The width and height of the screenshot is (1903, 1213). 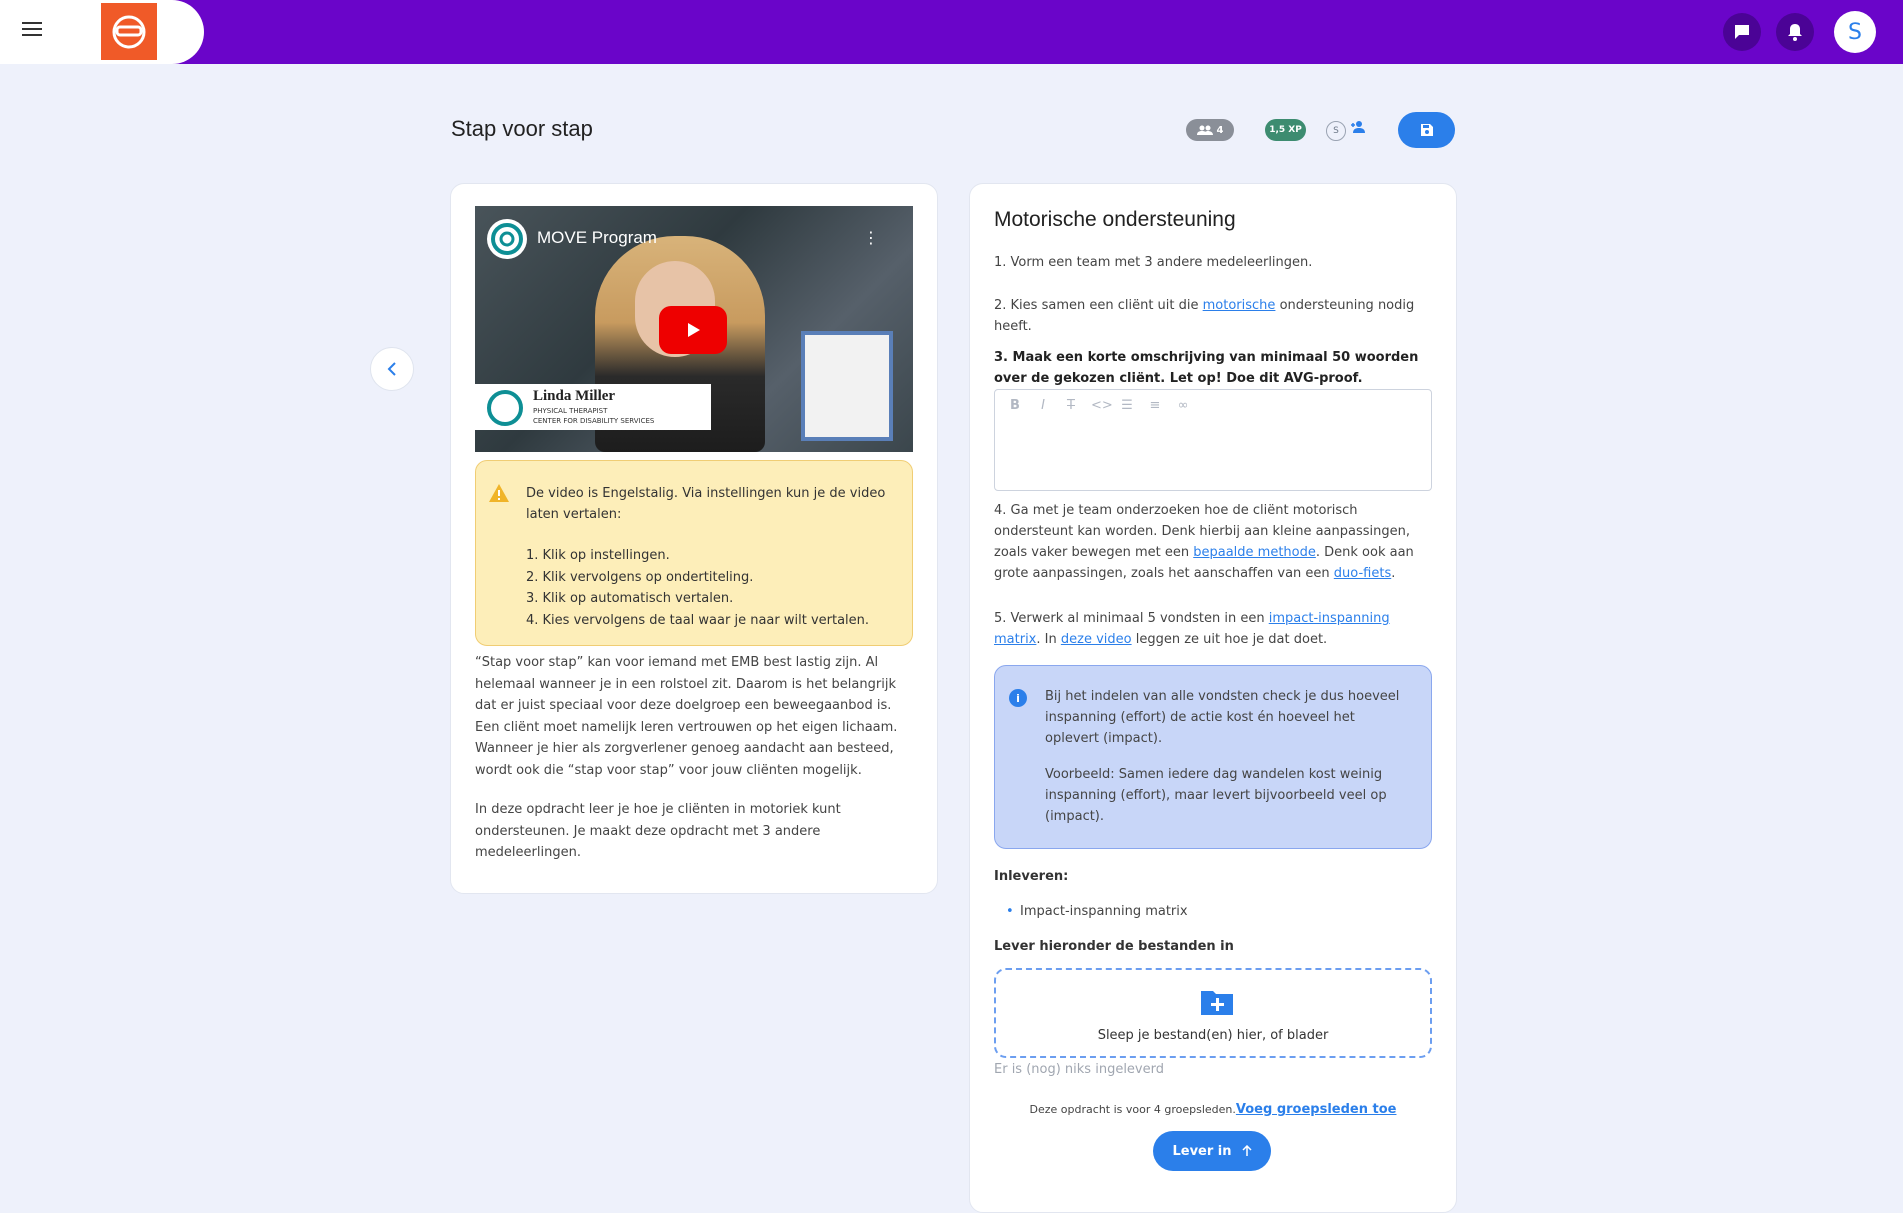 What do you see at coordinates (505, 408) in the screenshot?
I see `org-logo-icon` at bounding box center [505, 408].